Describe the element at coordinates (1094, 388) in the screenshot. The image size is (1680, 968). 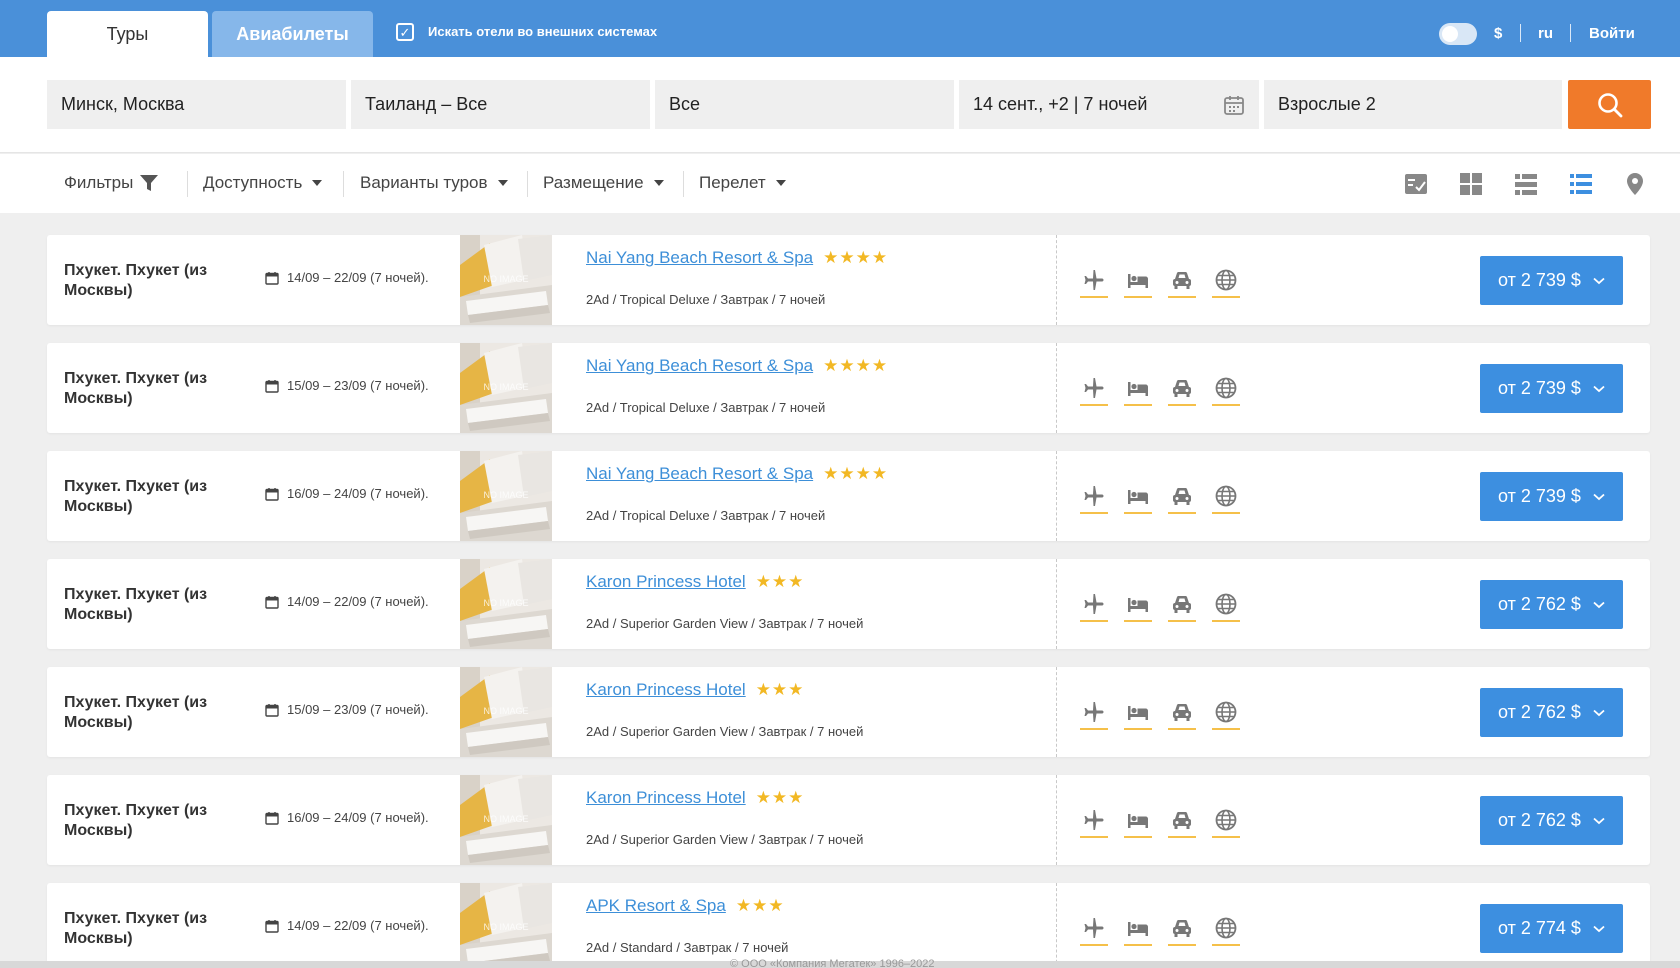
I see `plane-icon` at that location.